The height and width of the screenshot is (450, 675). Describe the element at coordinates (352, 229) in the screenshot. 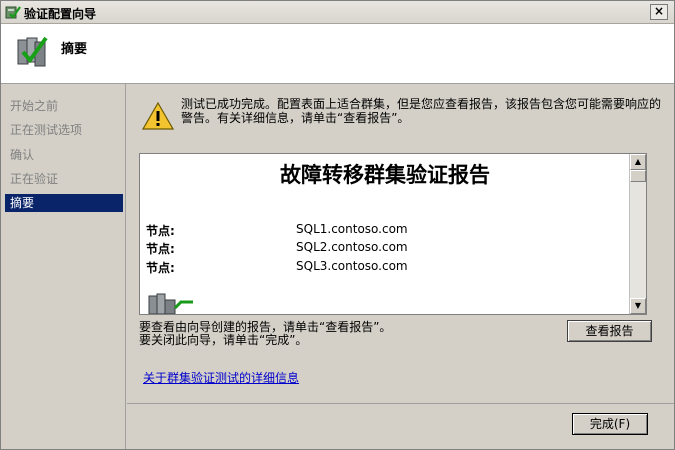

I see `node-value: SQL1.contoso.com` at that location.